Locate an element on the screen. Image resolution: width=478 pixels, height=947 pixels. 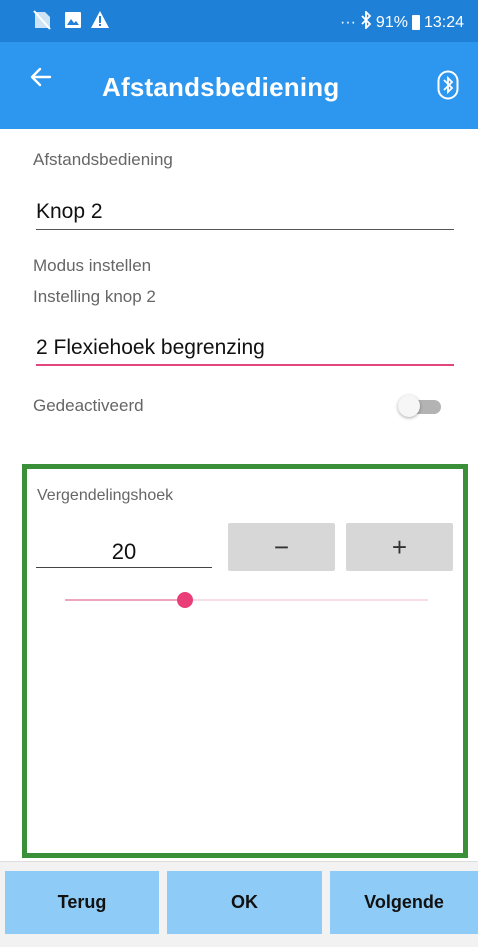
clock: 13:24 is located at coordinates (443, 22).